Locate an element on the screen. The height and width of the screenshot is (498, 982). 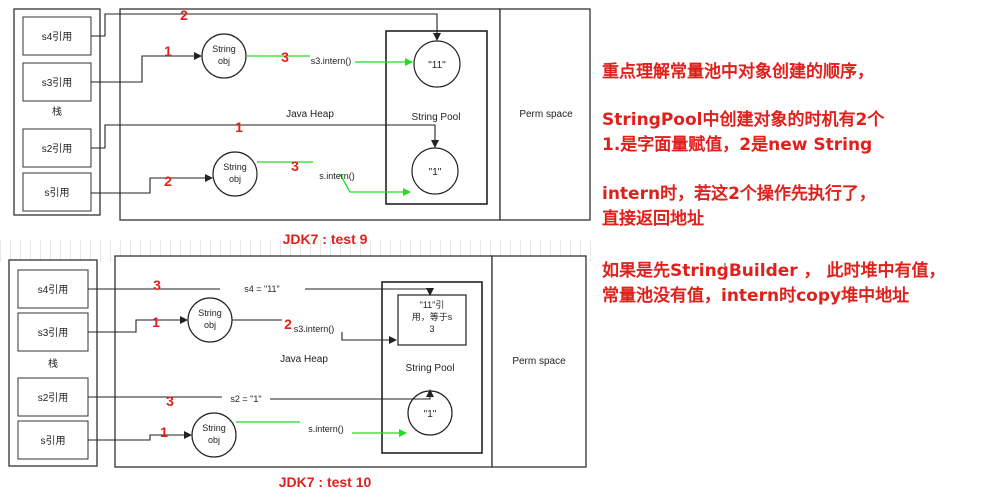
note-line-6: 如果是先StringBuilder ， 此时堆中有值， is located at coordinates (774, 271).